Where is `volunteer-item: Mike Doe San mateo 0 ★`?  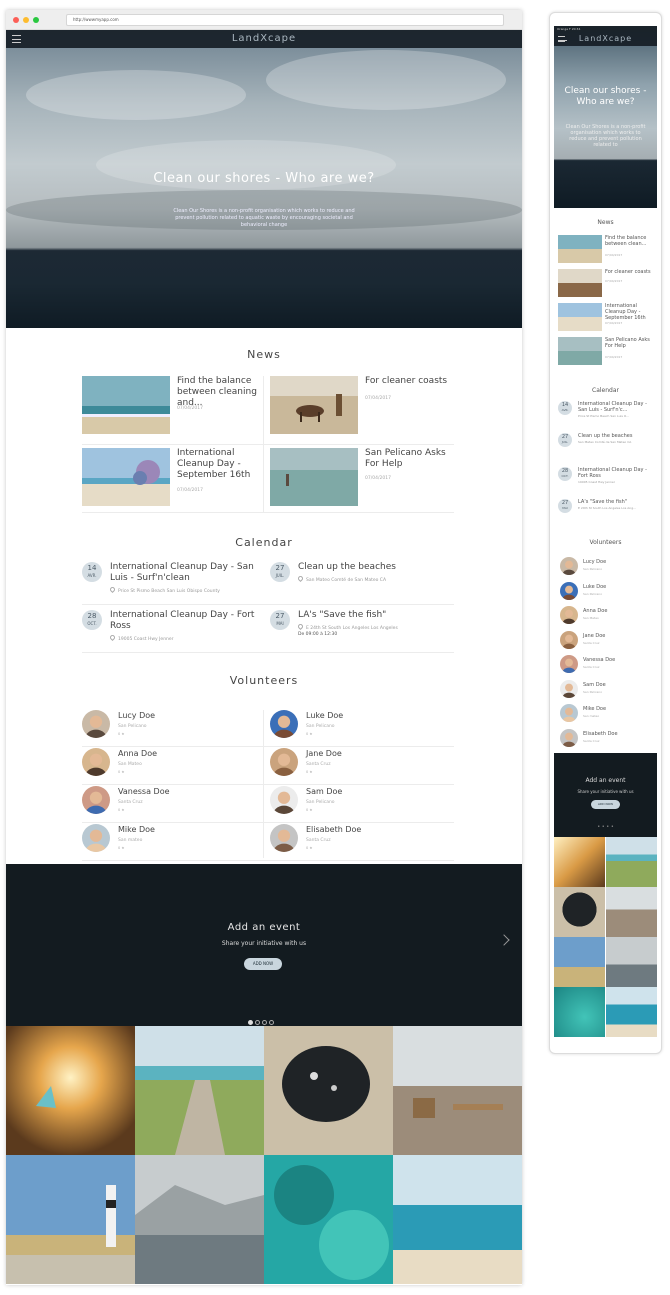
volunteer-item: Mike Doe San mateo 0 ★ is located at coordinates (172, 841).